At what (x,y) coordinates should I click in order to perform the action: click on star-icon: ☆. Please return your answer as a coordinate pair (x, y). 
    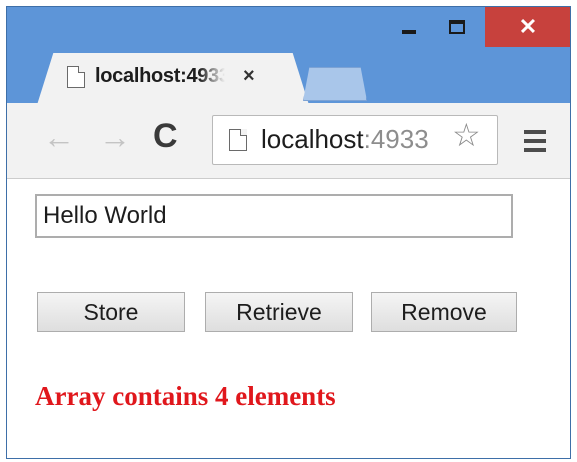
    Looking at the image, I should click on (466, 135).